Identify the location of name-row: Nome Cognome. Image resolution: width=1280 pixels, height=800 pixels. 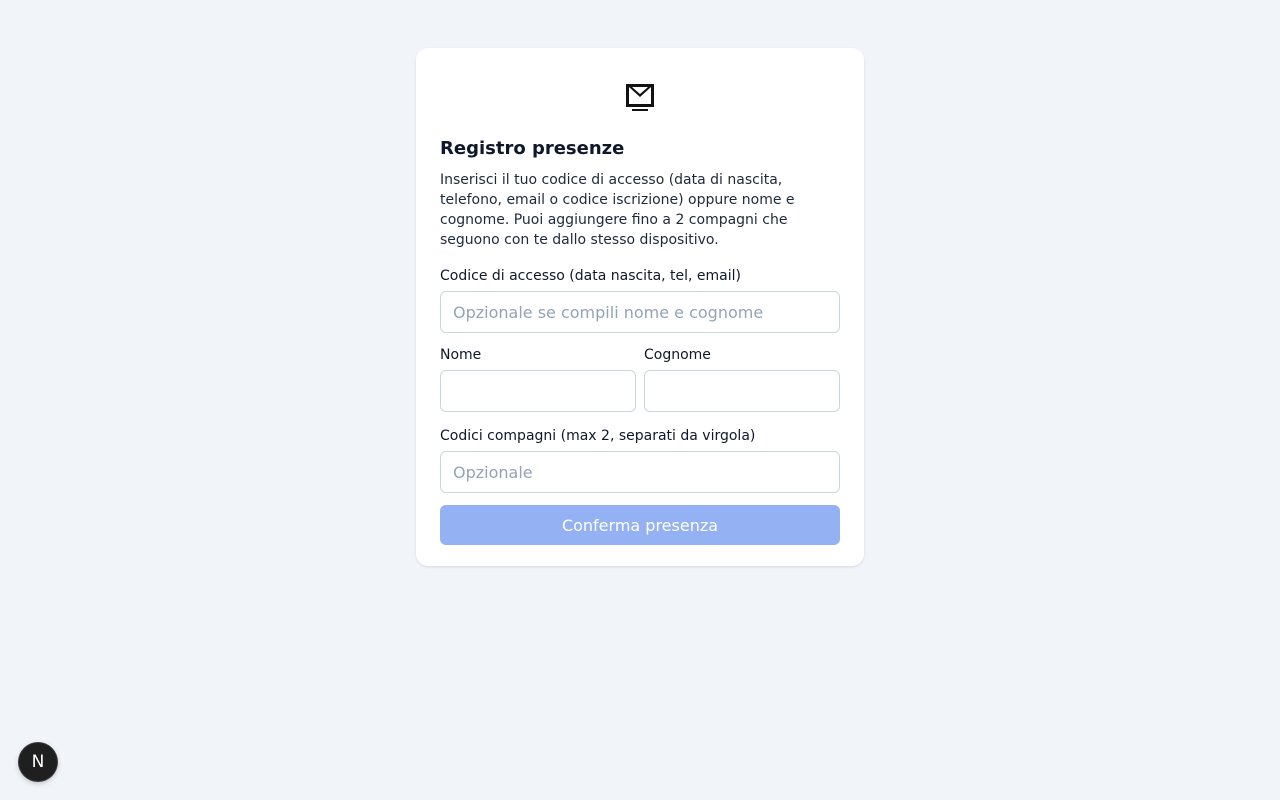
(640, 378).